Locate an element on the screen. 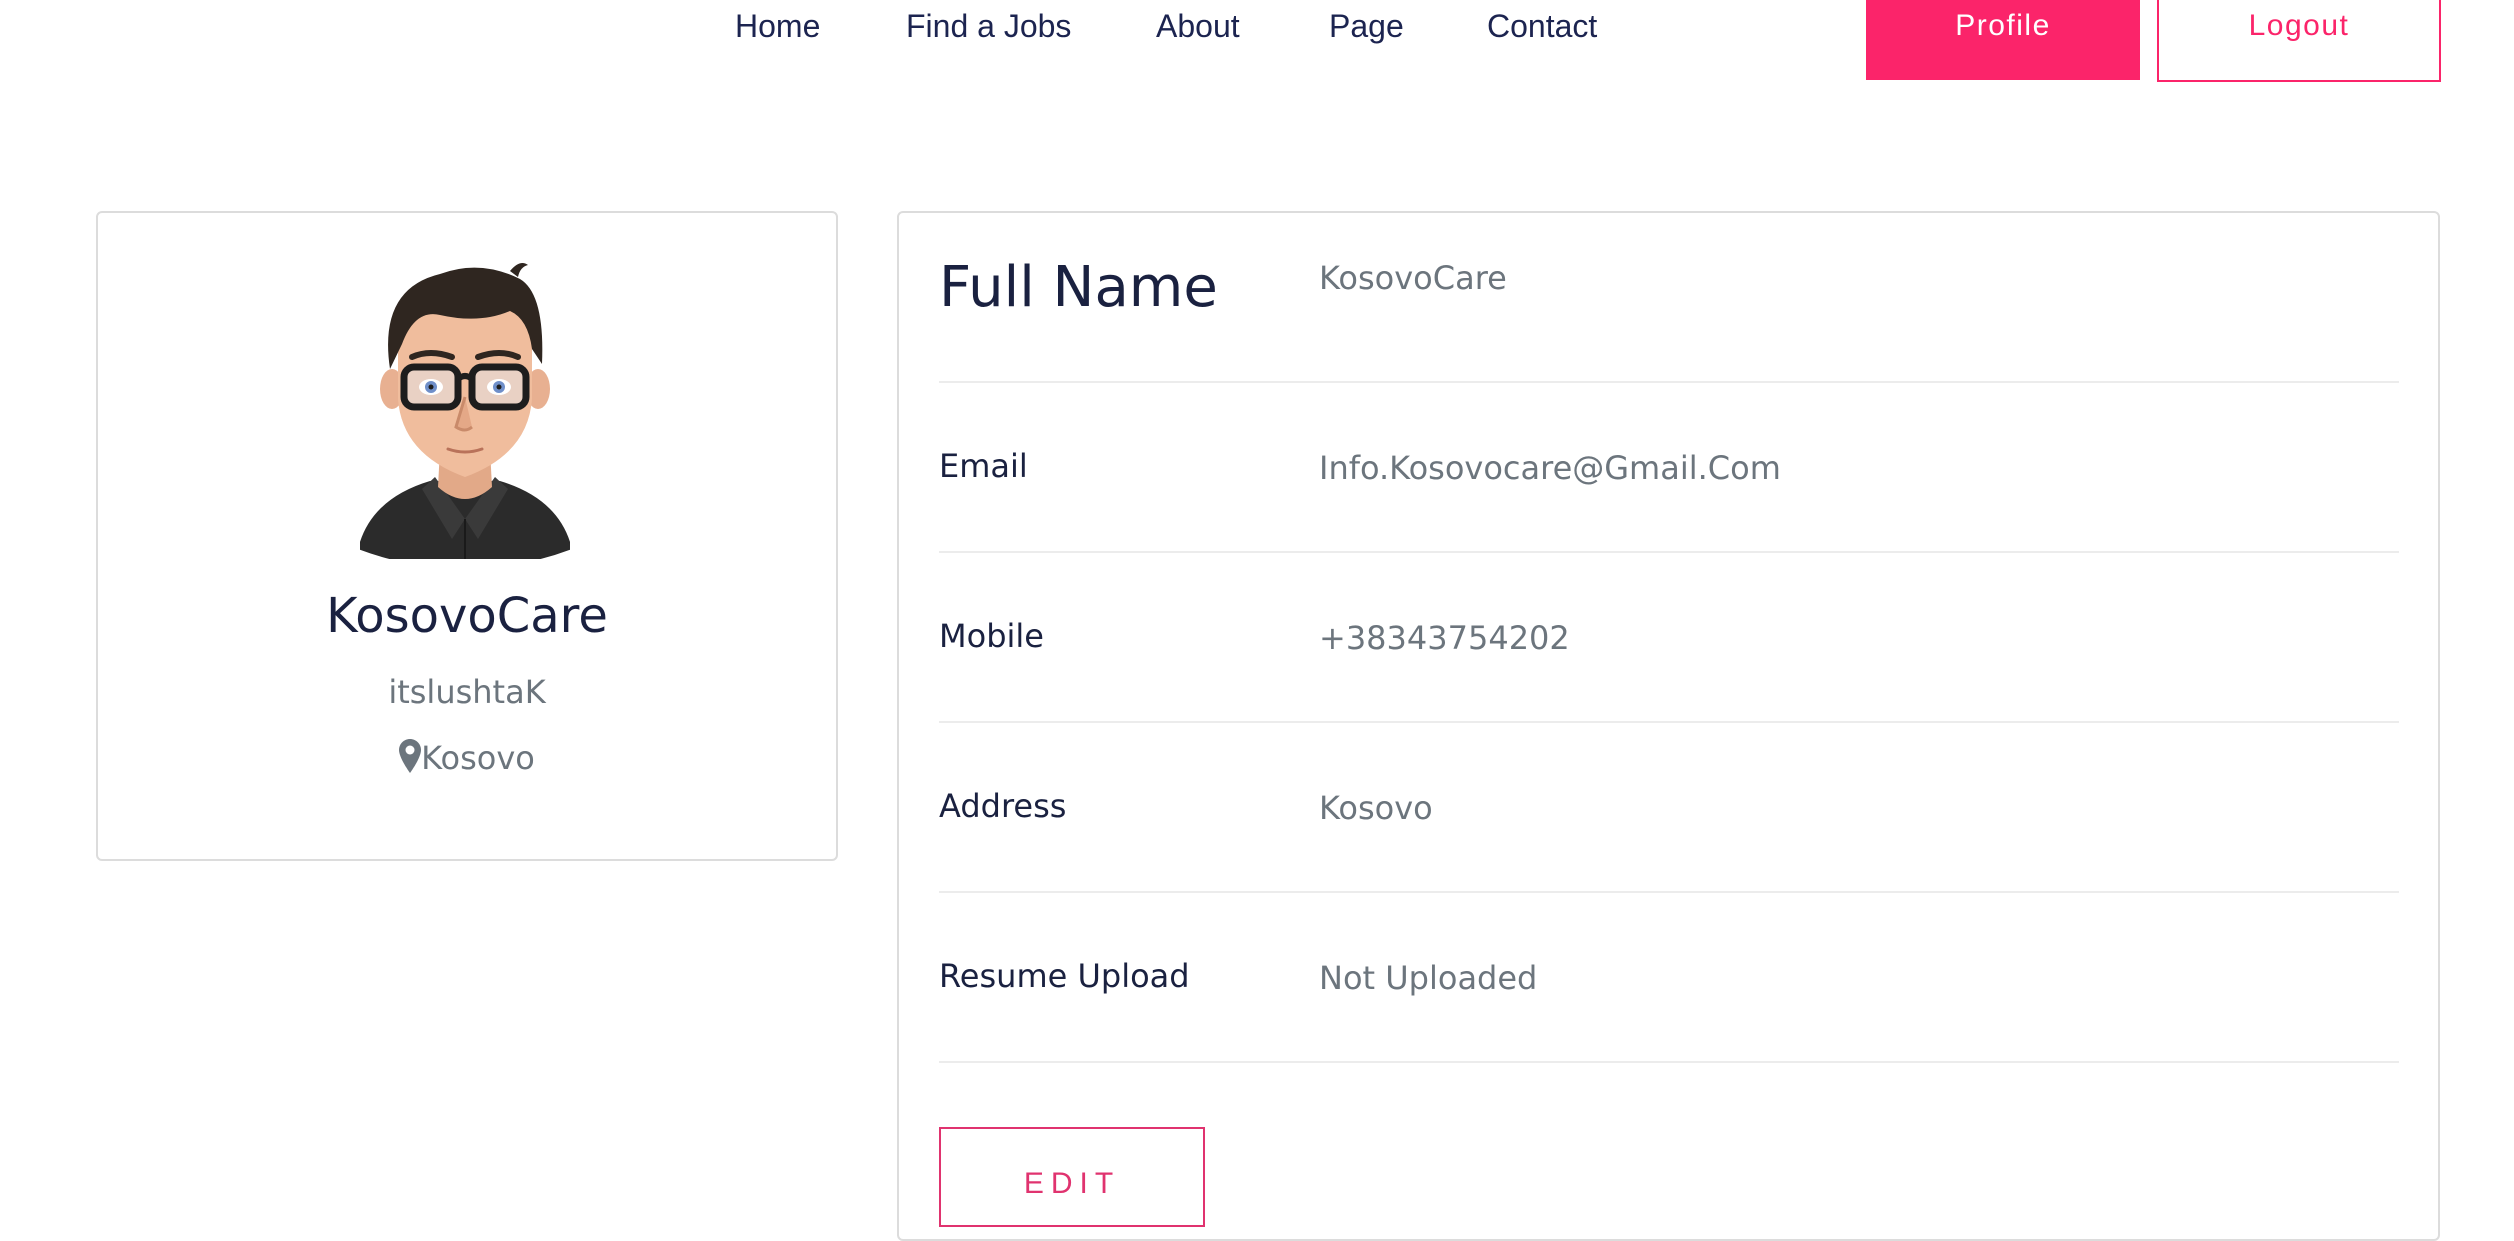 The width and height of the screenshot is (2514, 1241). email-label: Email is located at coordinates (983, 466).